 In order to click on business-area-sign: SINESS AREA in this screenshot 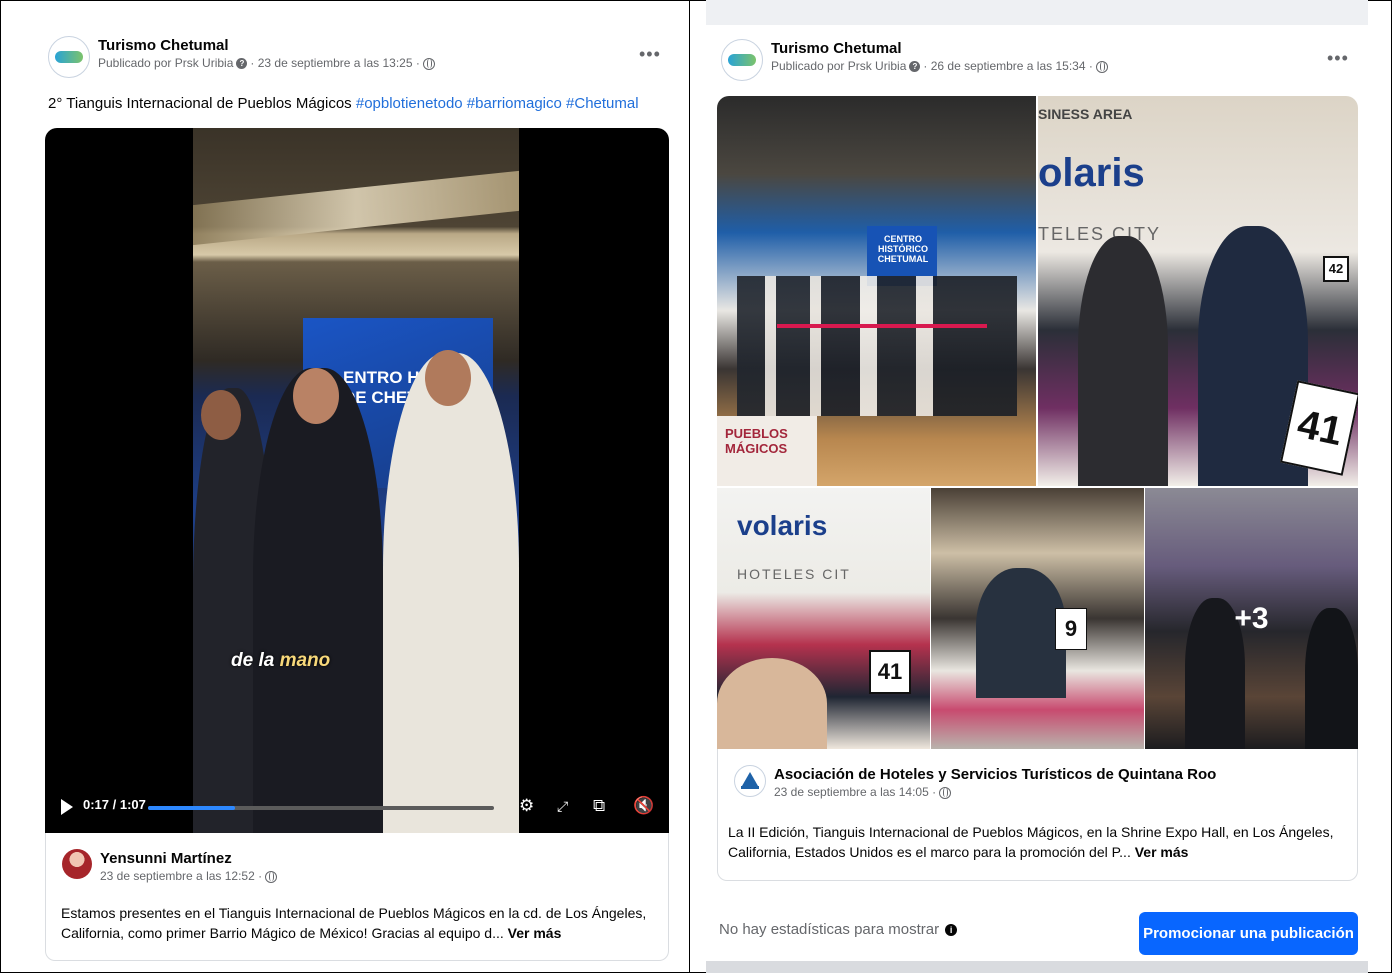, I will do `click(1085, 114)`.